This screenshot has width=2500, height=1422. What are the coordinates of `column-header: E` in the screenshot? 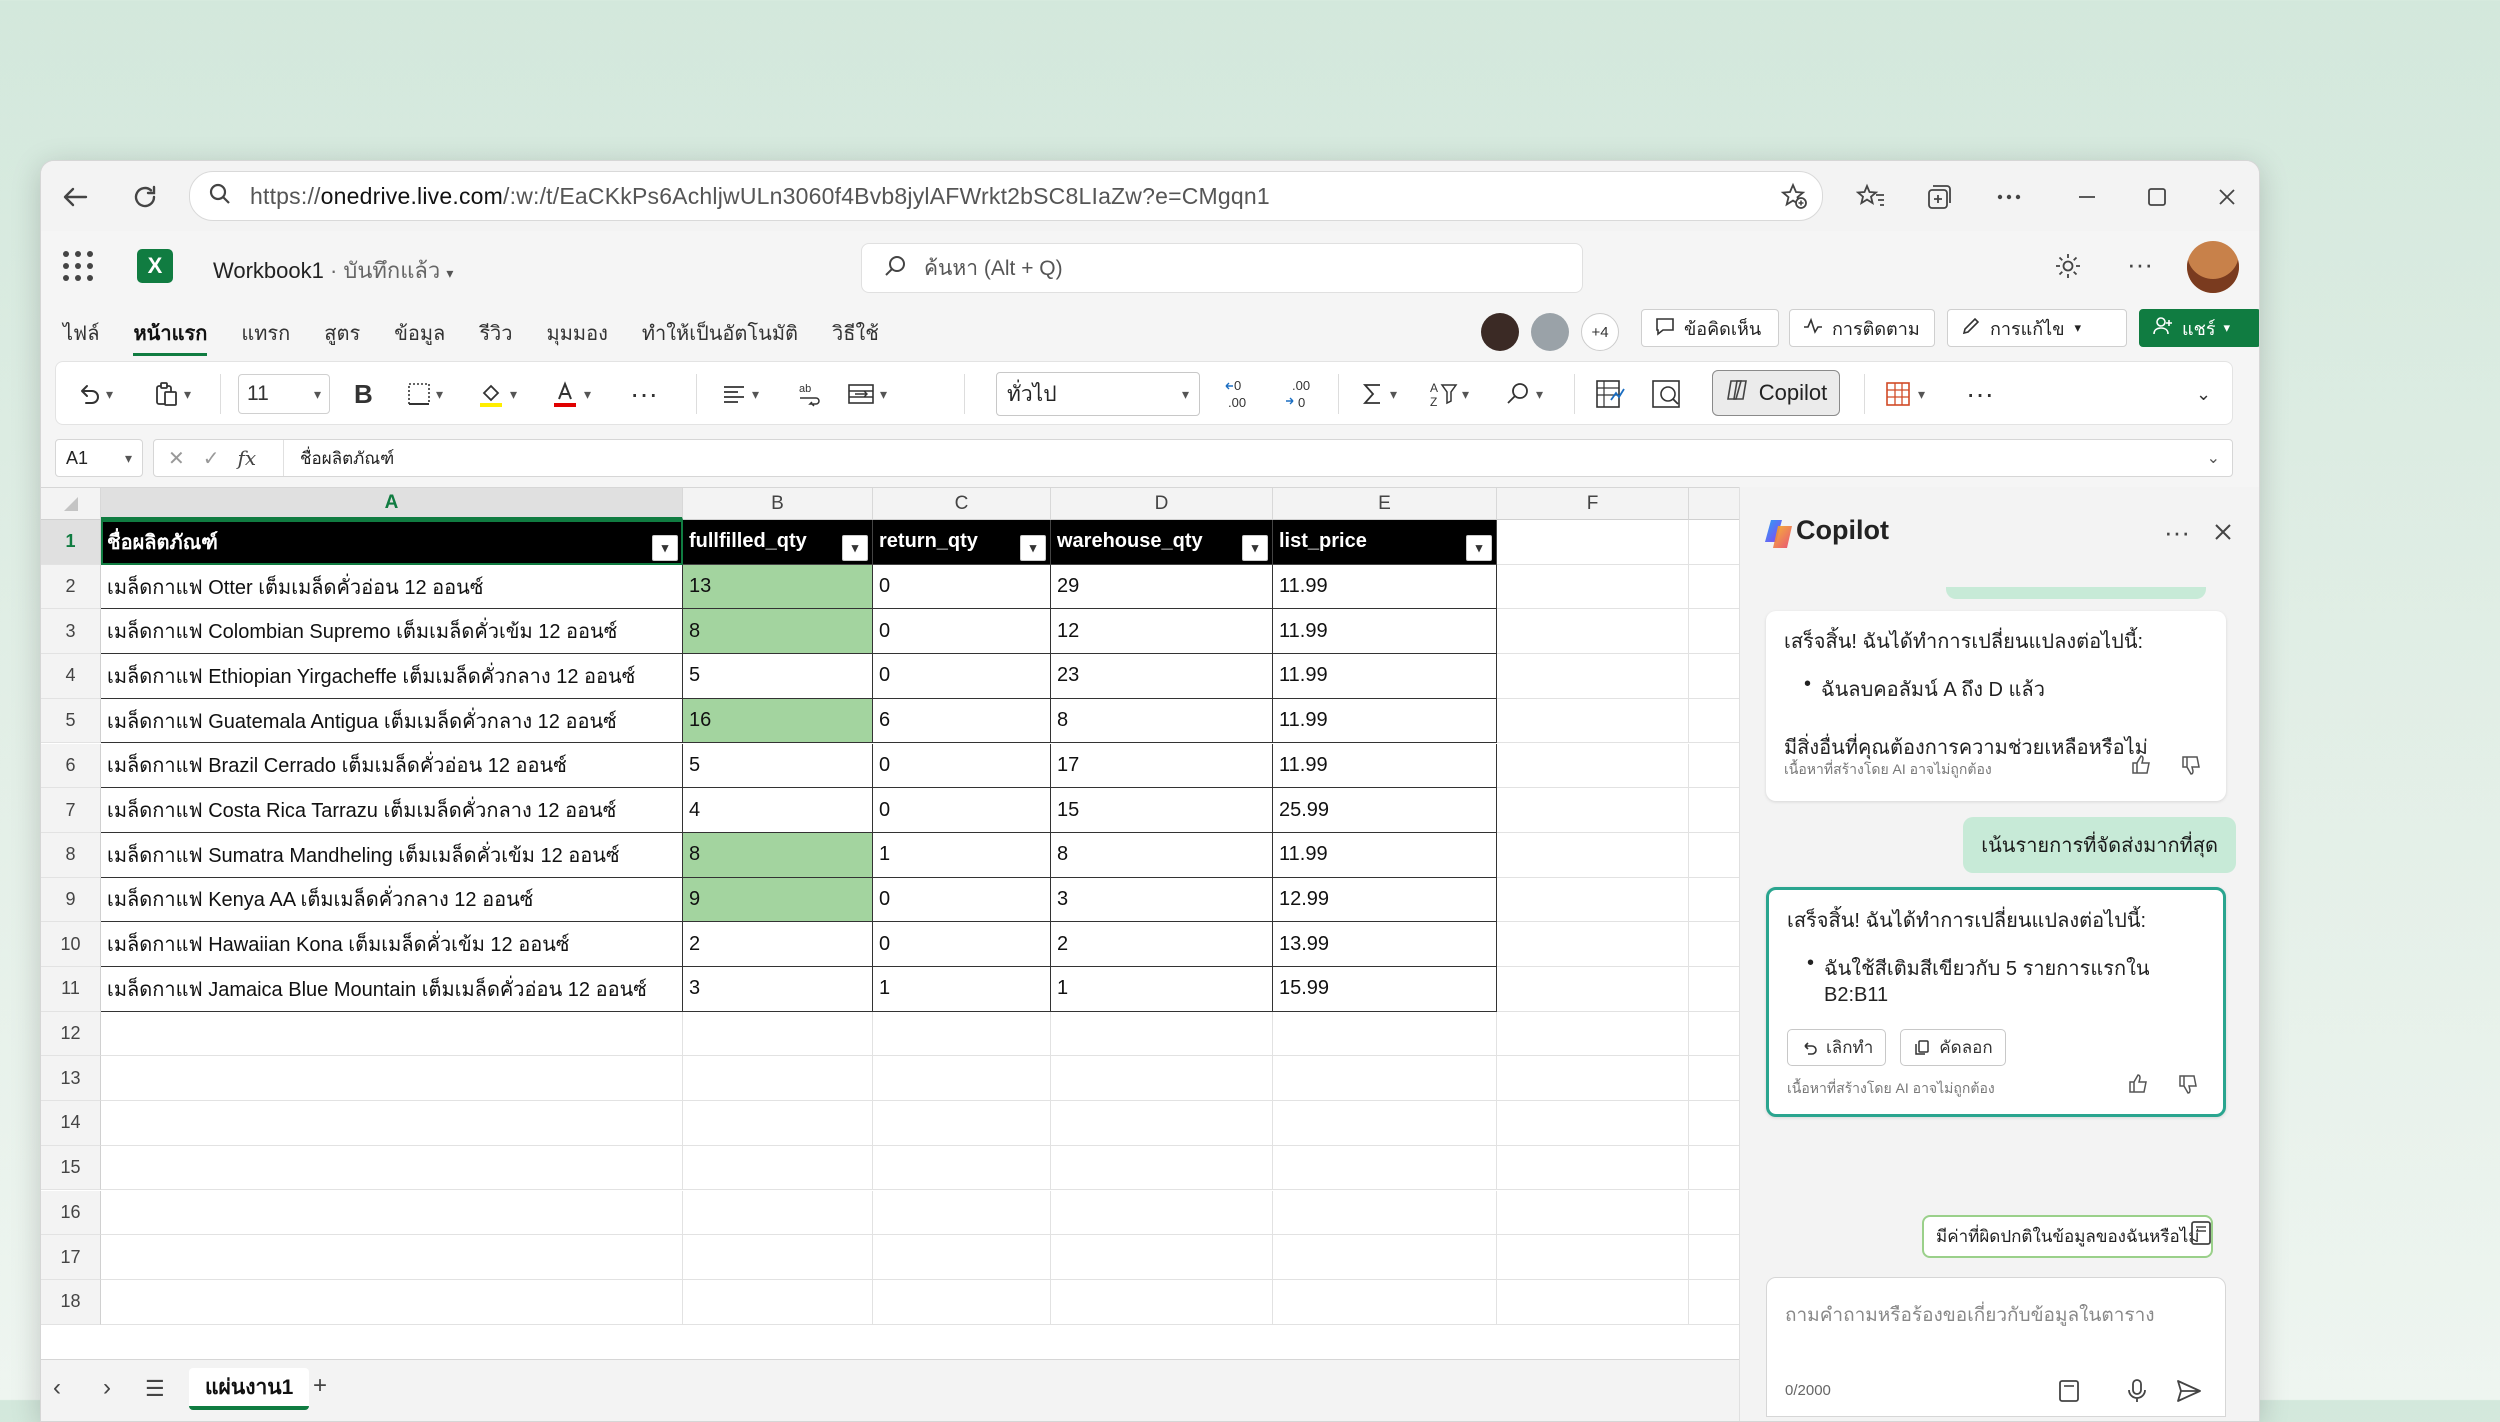 It's located at (1385, 504).